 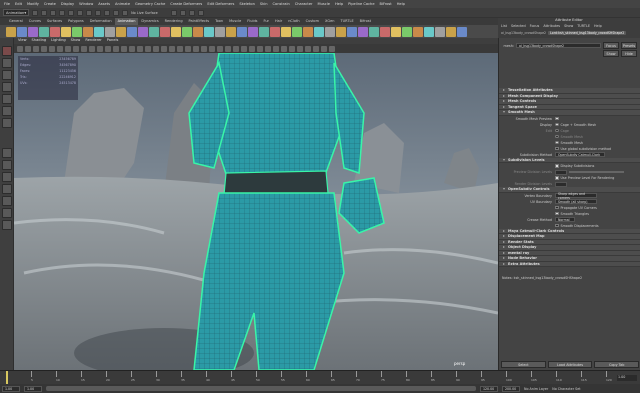 I want to click on shelf-tab-dynamics: Dynamics, so click(x=149, y=21).